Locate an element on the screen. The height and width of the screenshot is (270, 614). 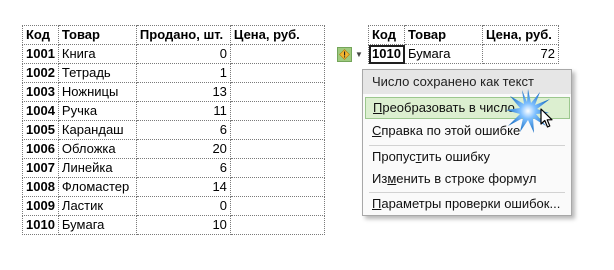
table-row: 1010 Бумага 72 is located at coordinates (463, 54).